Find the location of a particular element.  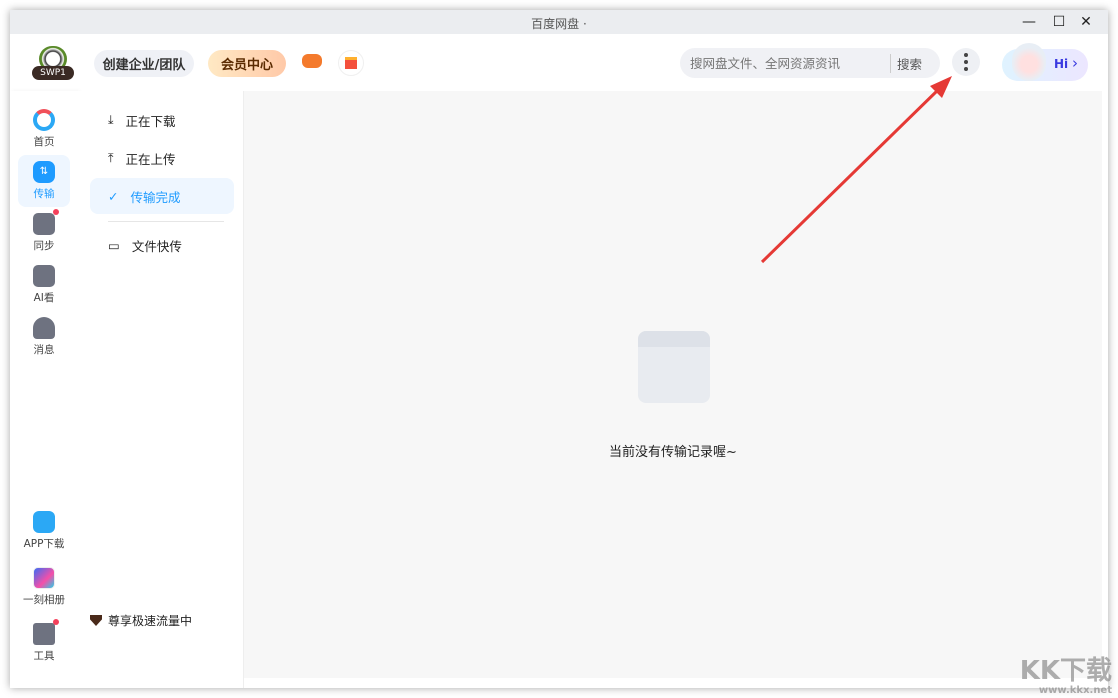

rail-label: 一刻相册 is located at coordinates (44, 600).